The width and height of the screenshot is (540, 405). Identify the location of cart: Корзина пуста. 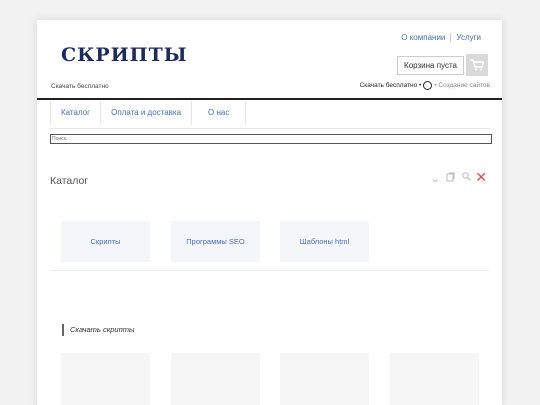
(442, 65).